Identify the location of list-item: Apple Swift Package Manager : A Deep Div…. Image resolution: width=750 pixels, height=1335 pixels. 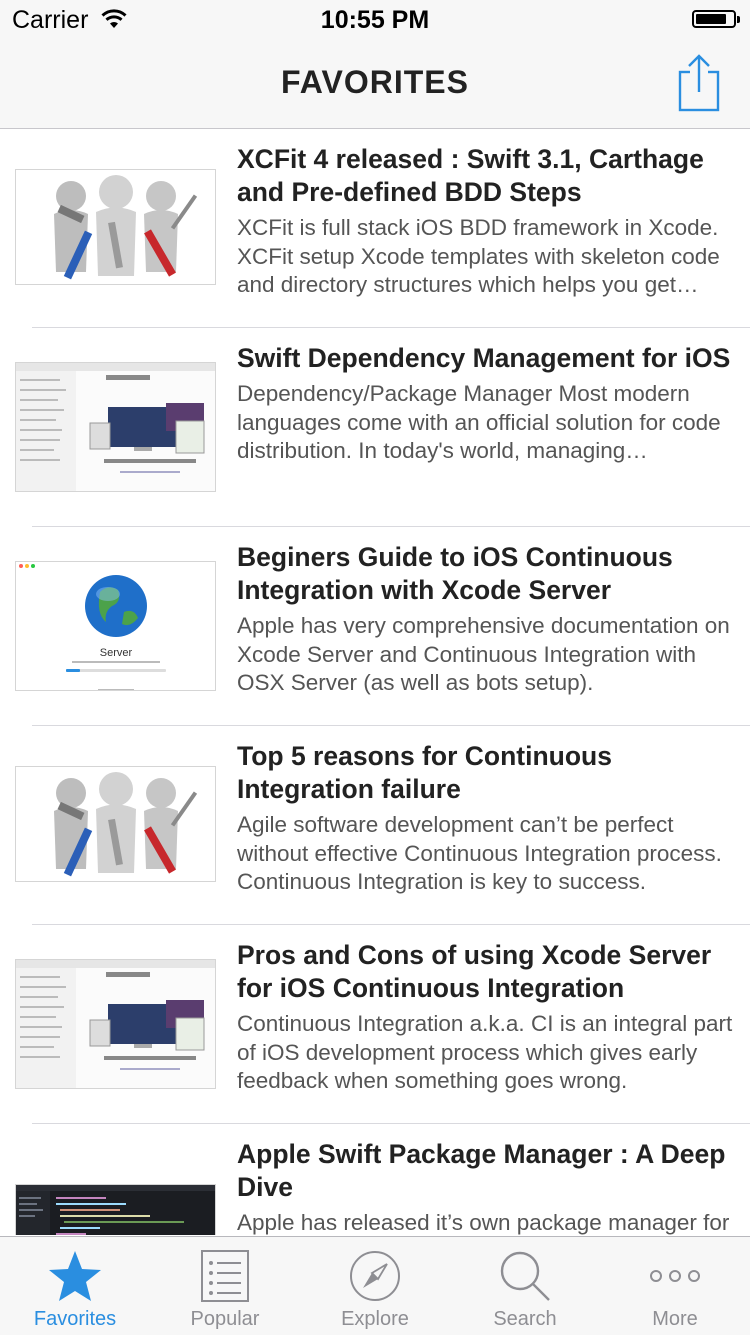
(375, 1179).